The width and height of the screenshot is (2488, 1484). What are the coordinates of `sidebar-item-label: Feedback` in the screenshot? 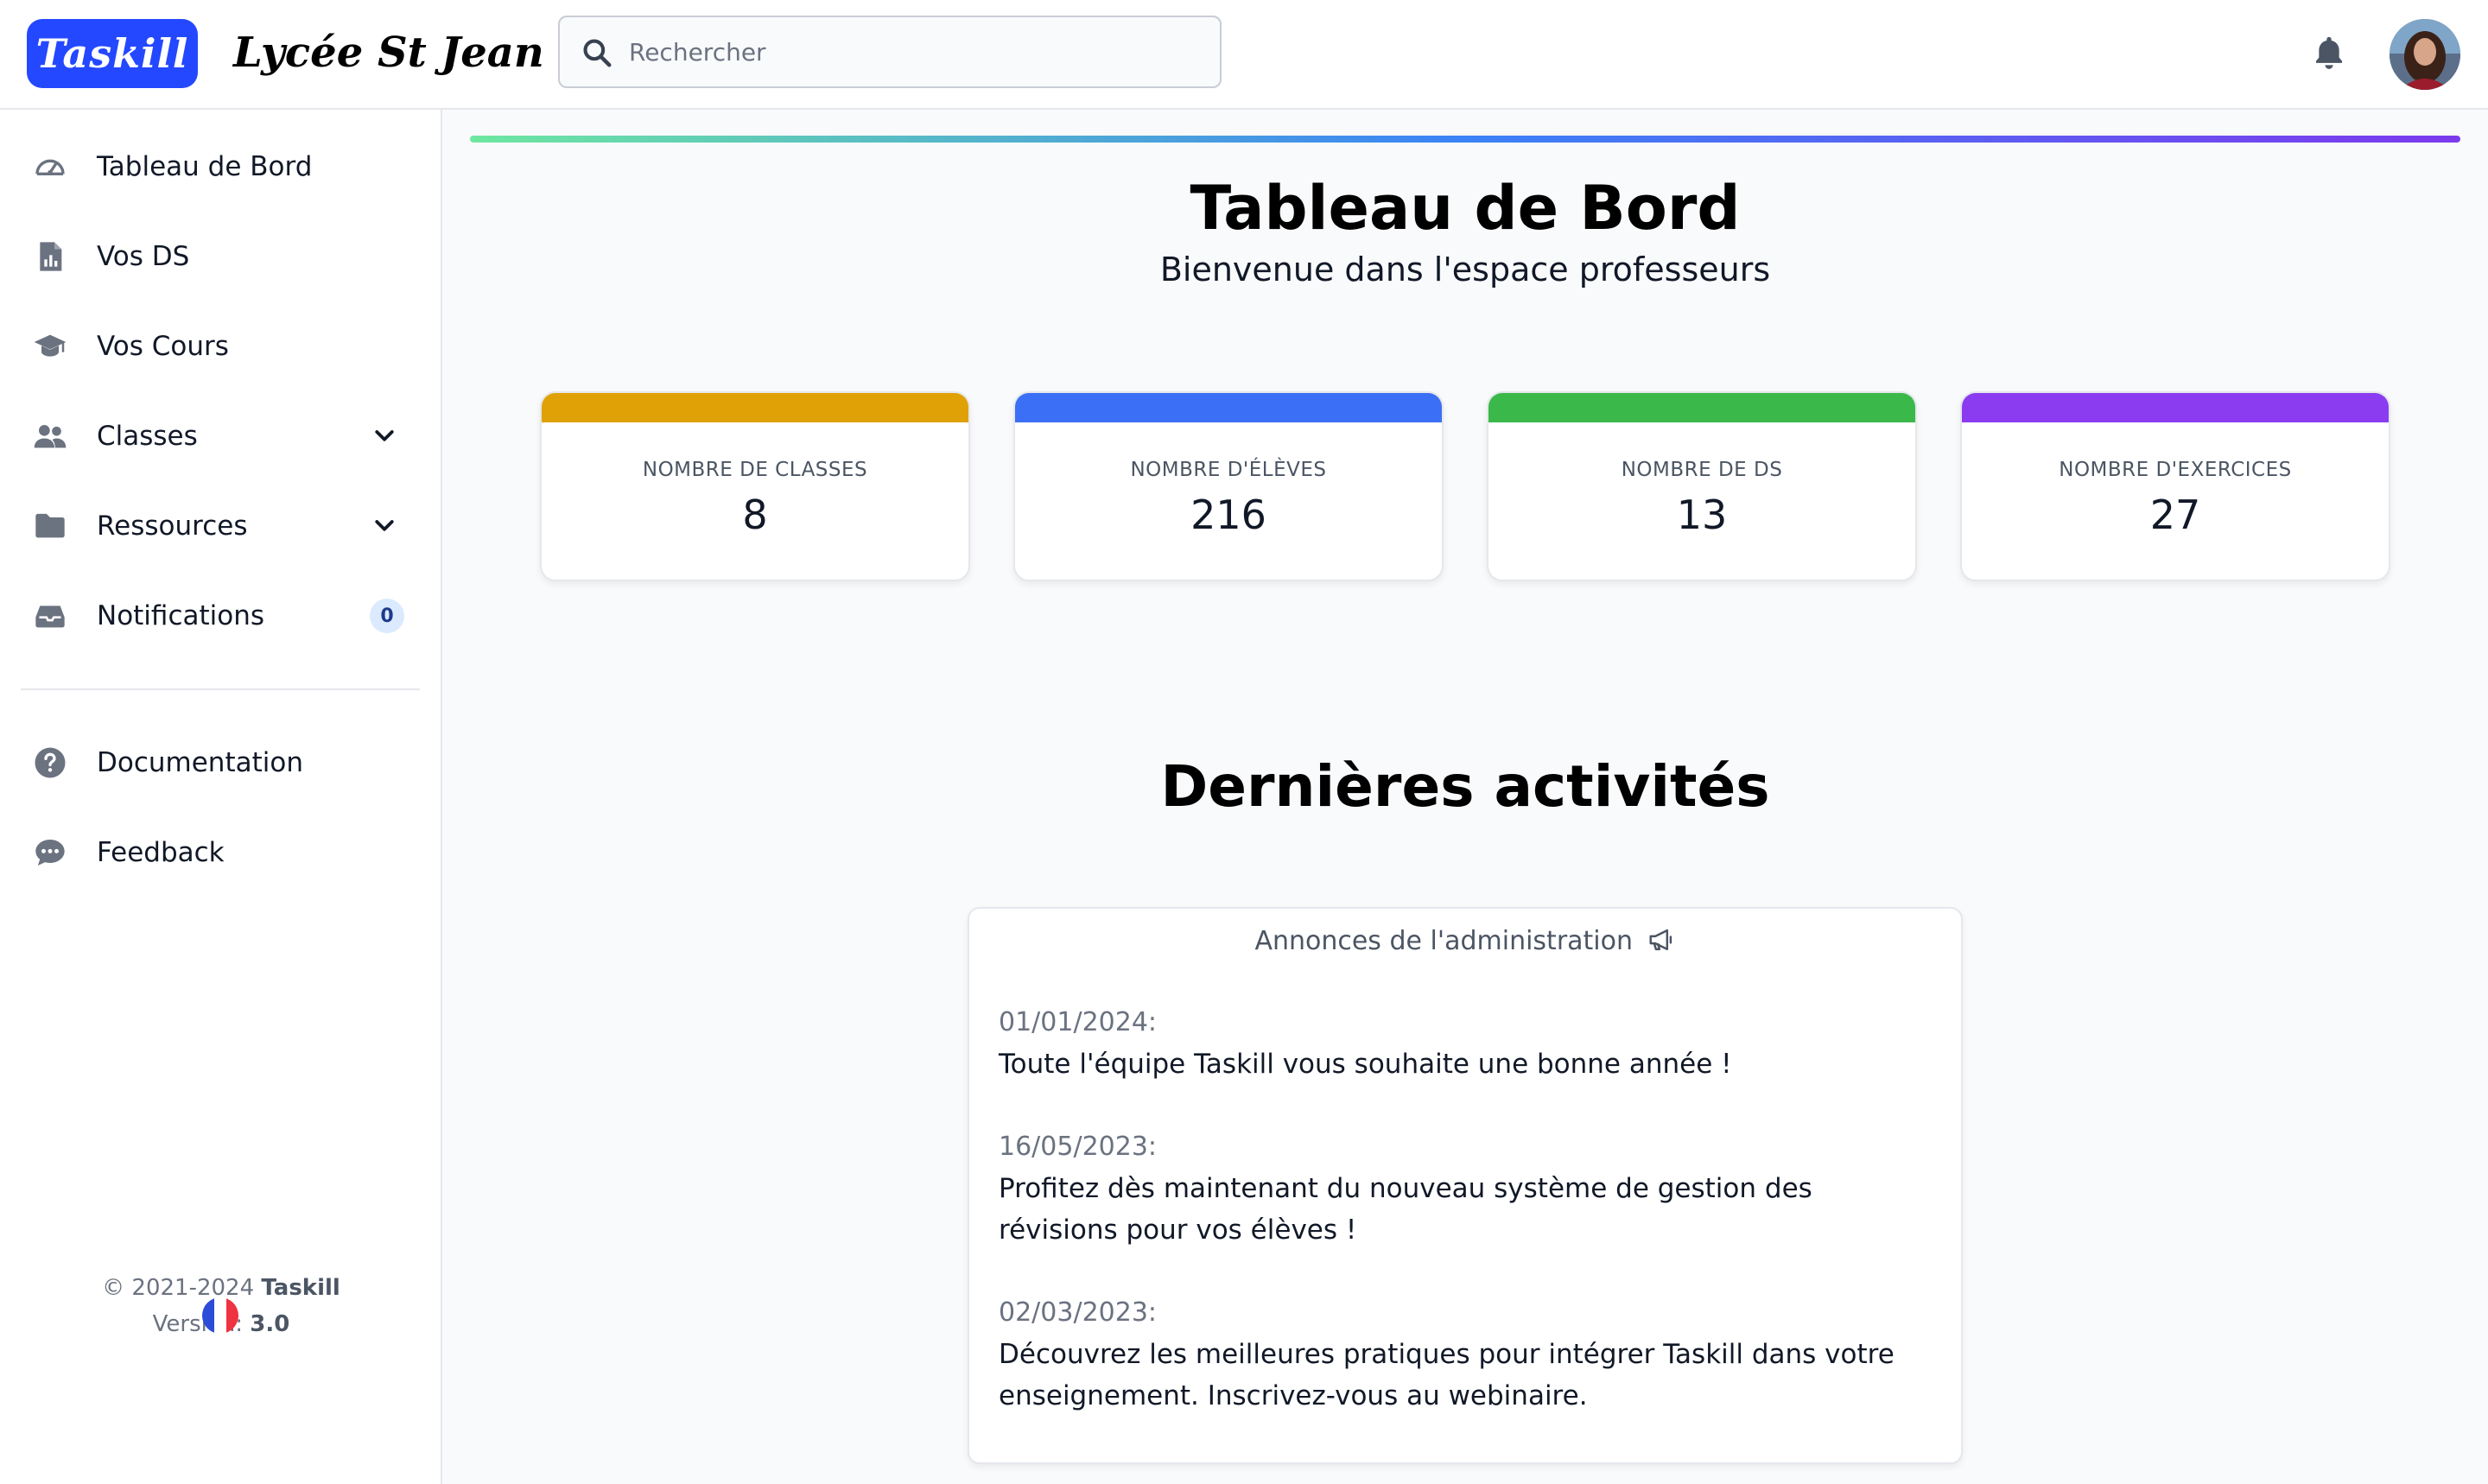 It's located at (161, 852).